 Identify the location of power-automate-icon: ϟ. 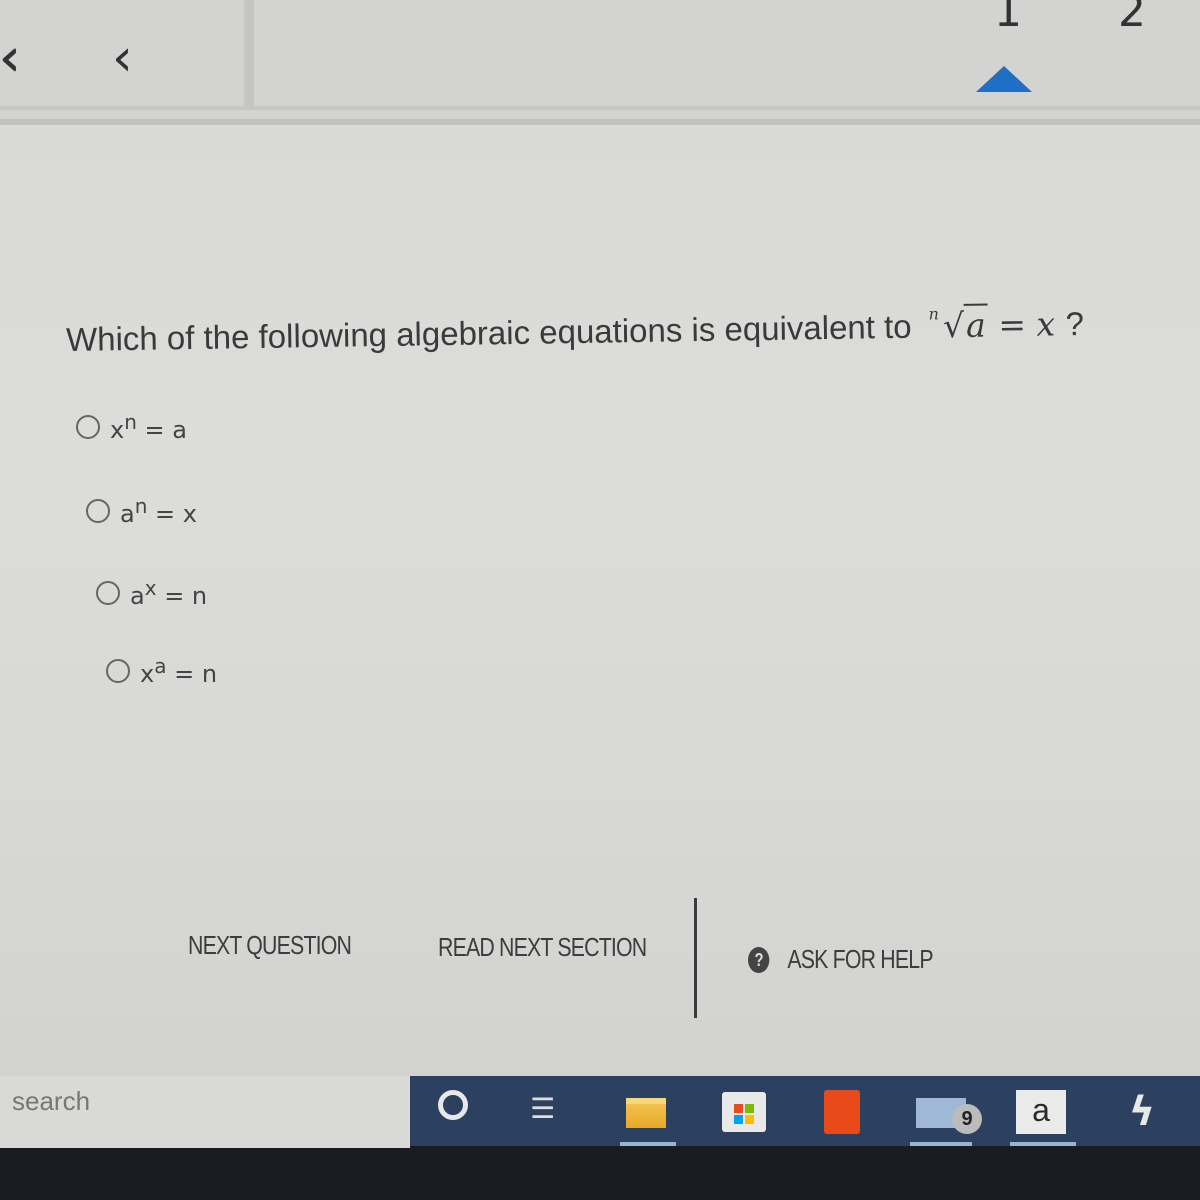
(1142, 1112).